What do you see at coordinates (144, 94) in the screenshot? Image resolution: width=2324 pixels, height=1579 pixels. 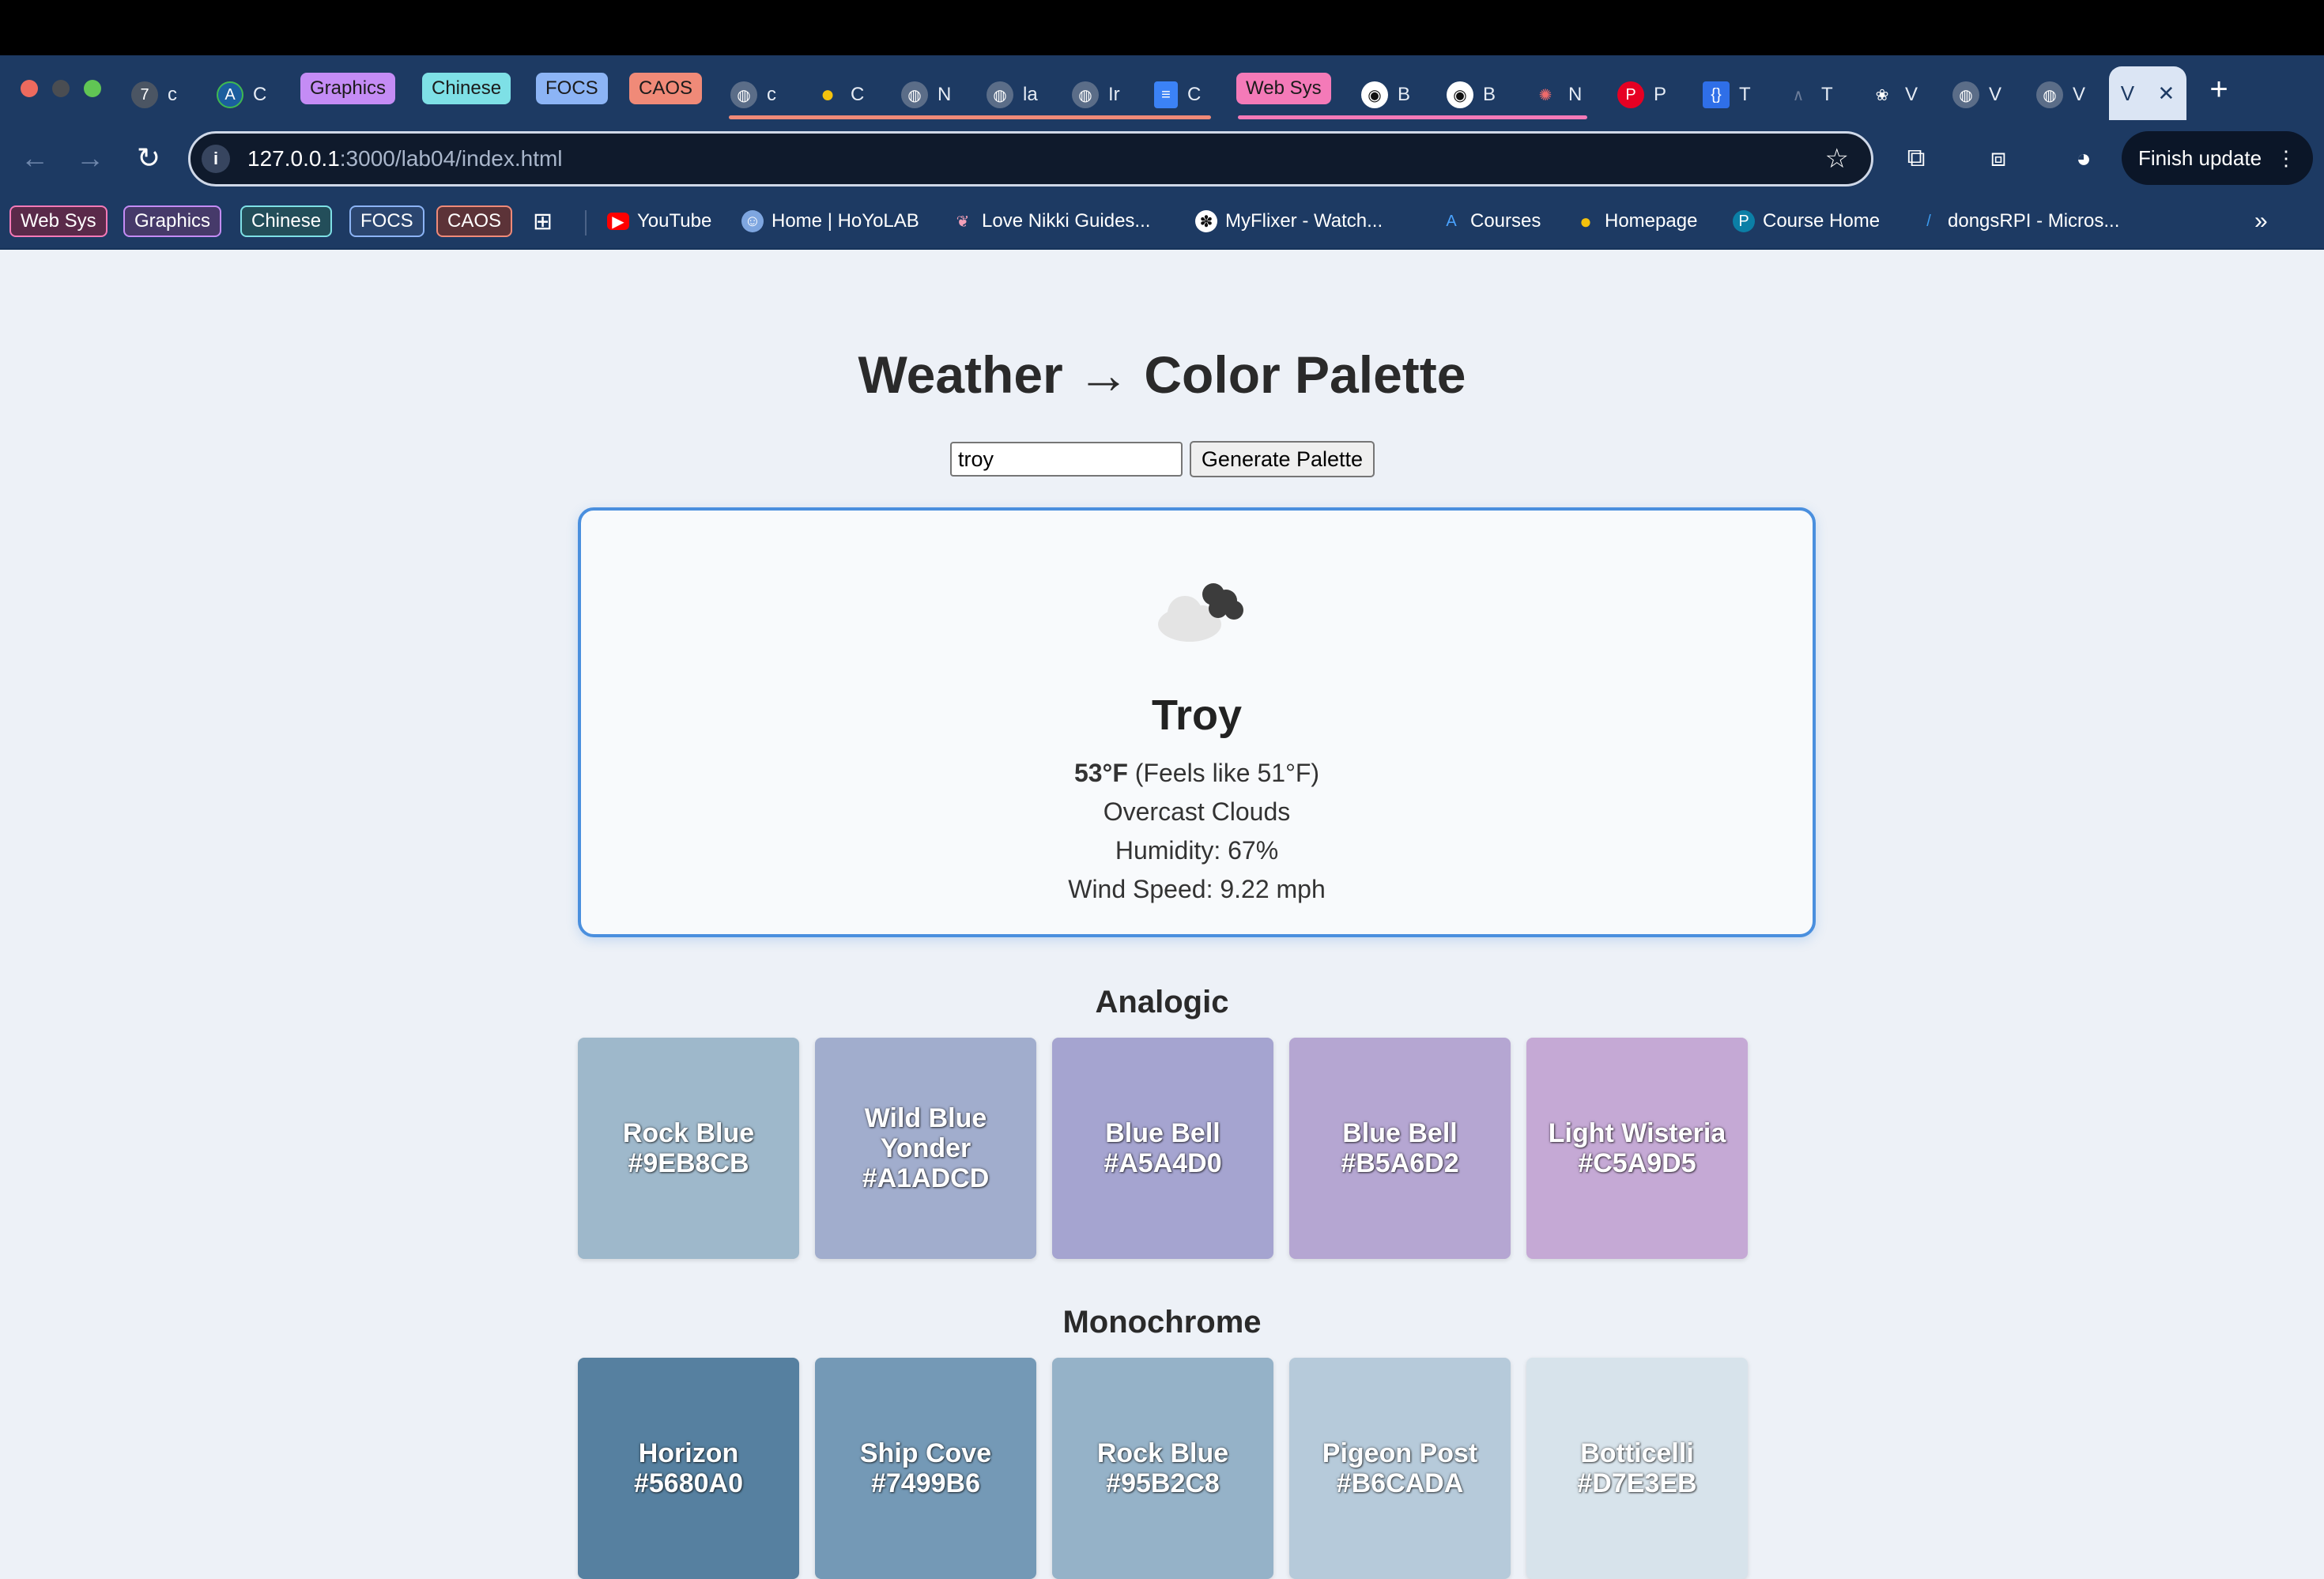 I see `clock-app-icon: 7` at bounding box center [144, 94].